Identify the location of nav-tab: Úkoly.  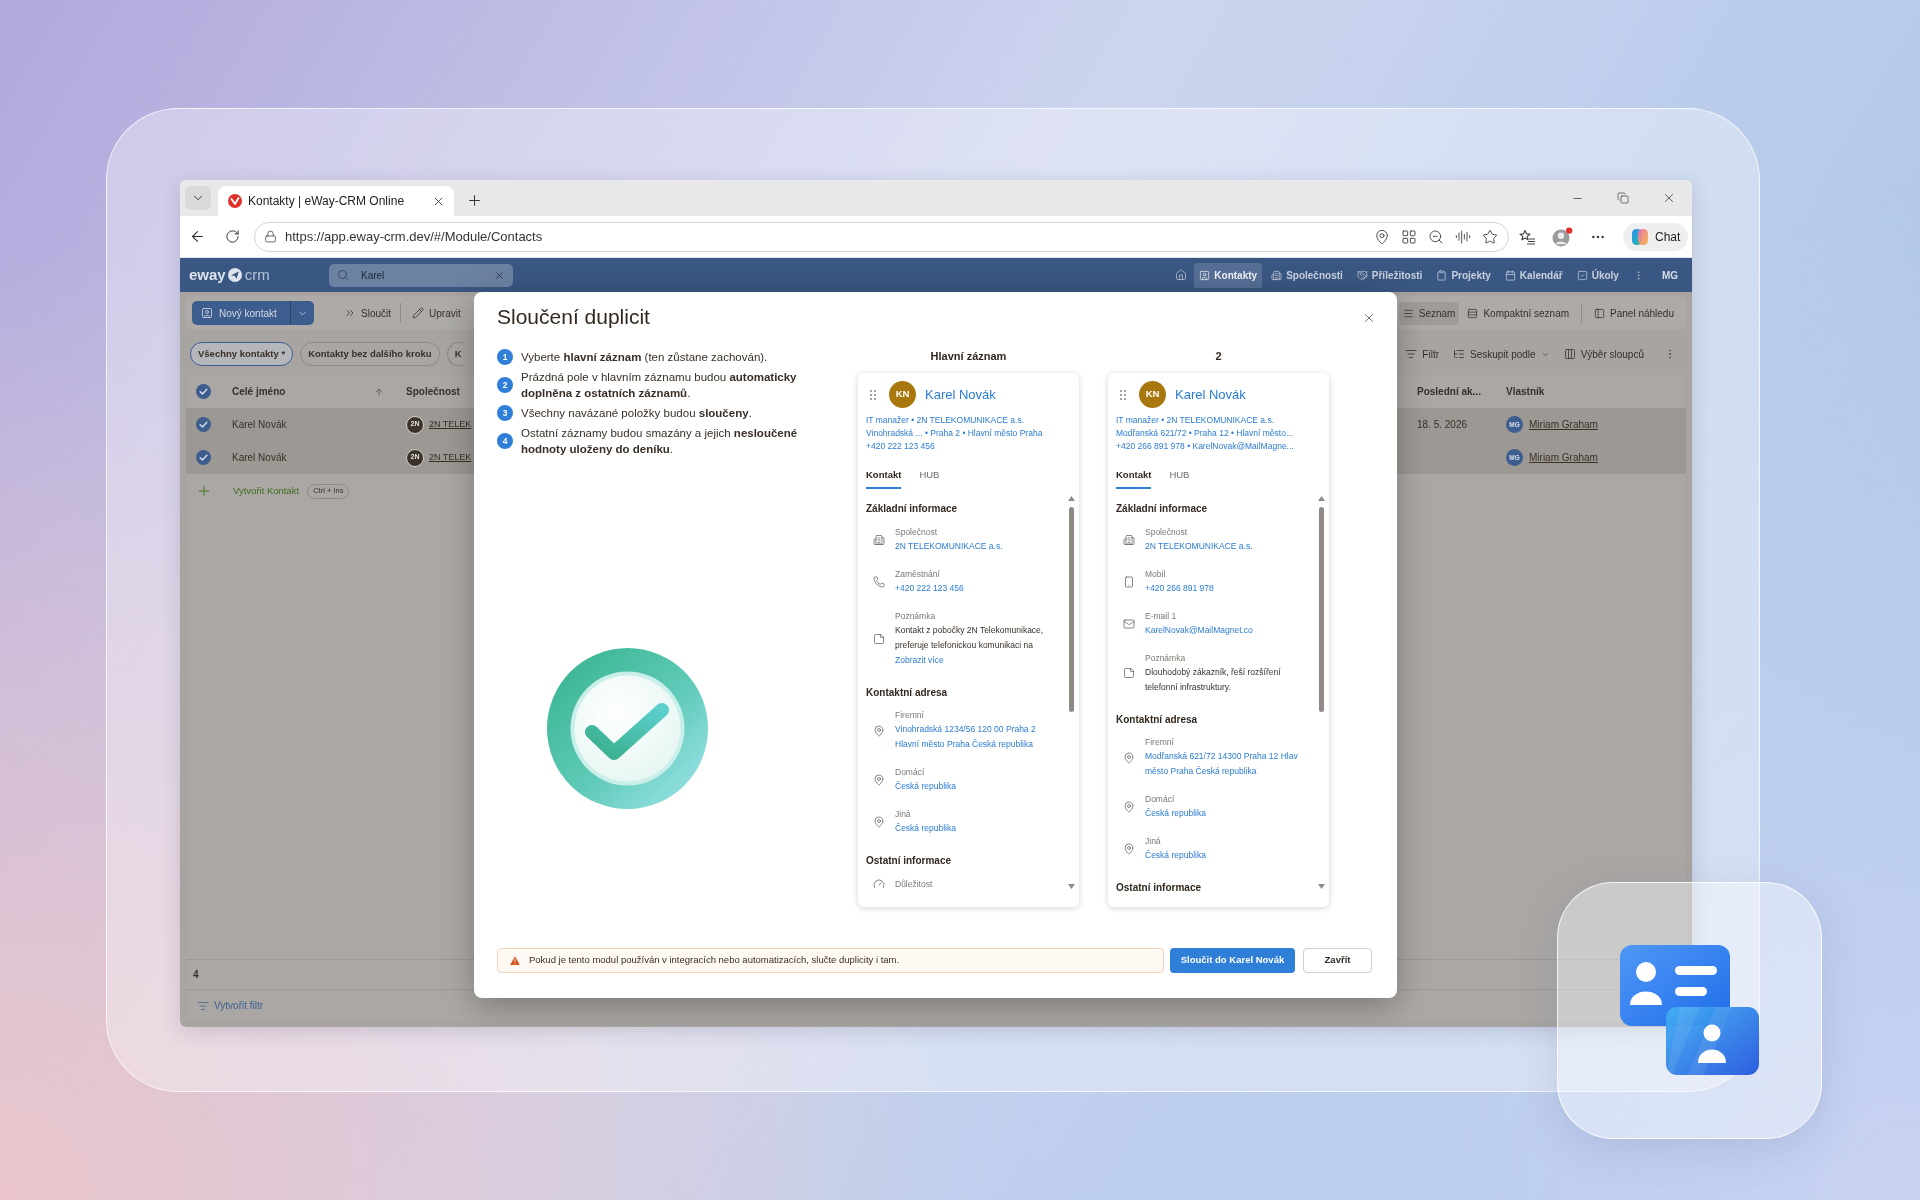
(1597, 275).